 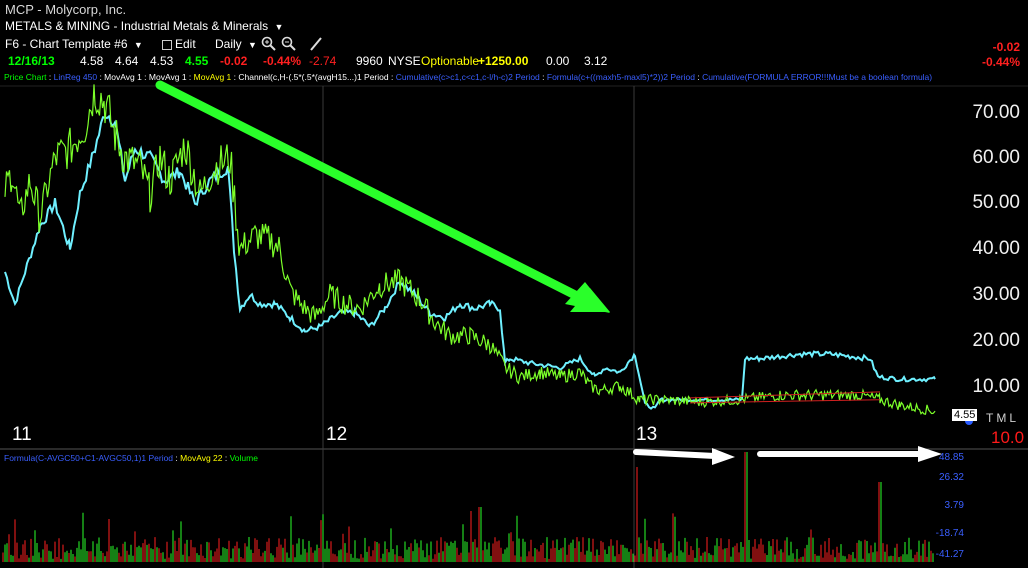 I want to click on vol-axis-label: -18.74, so click(x=949, y=533).